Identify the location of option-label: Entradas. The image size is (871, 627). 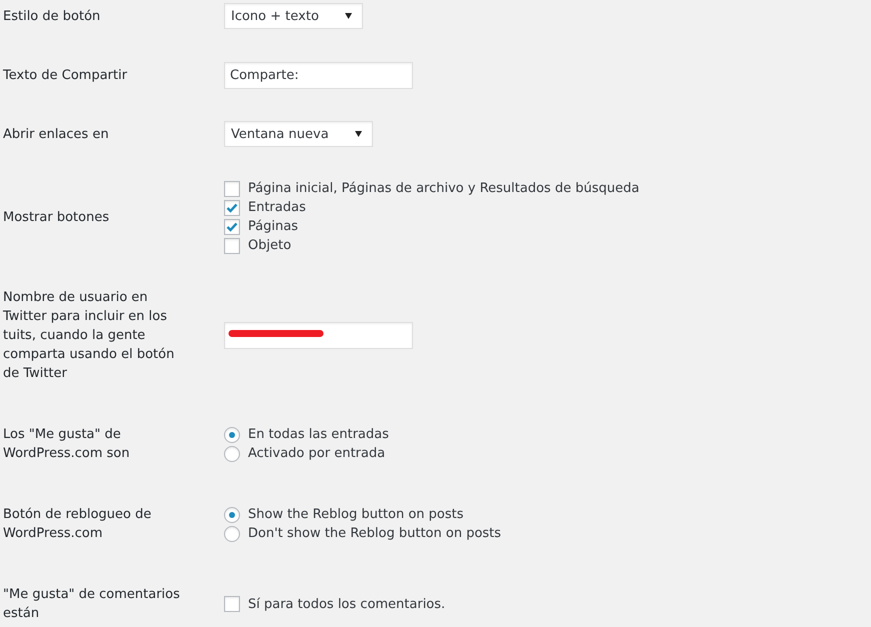
(277, 208).